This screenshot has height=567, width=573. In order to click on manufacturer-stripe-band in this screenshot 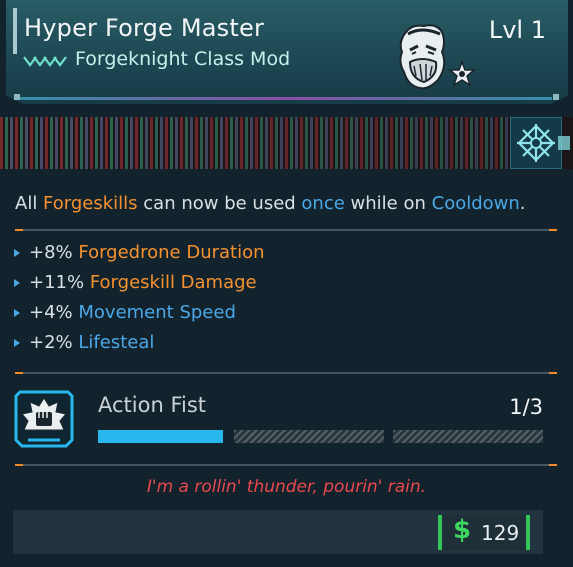, I will do `click(286, 143)`.